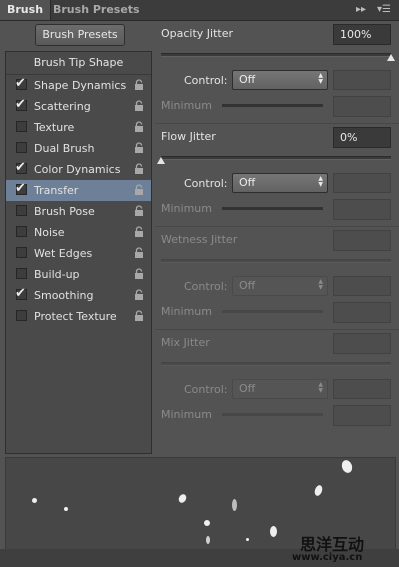 The image size is (399, 567). I want to click on sidebar-item-build-up: Build-up, so click(78, 274).